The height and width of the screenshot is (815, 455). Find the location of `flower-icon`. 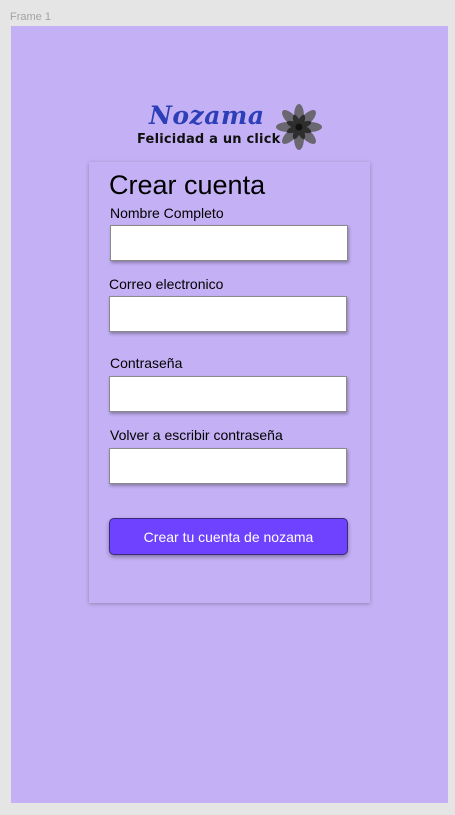

flower-icon is located at coordinates (299, 127).